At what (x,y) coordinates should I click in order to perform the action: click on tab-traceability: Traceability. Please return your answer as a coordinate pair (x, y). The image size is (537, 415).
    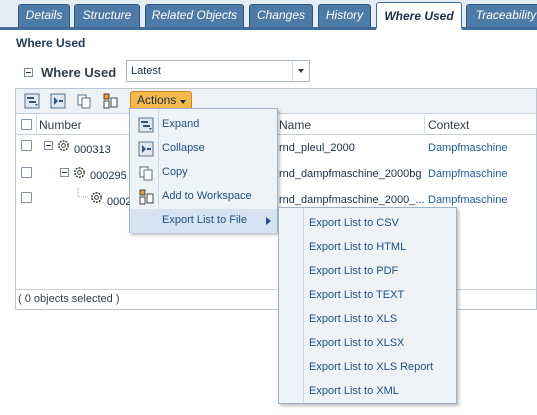
    Looking at the image, I should click on (501, 15).